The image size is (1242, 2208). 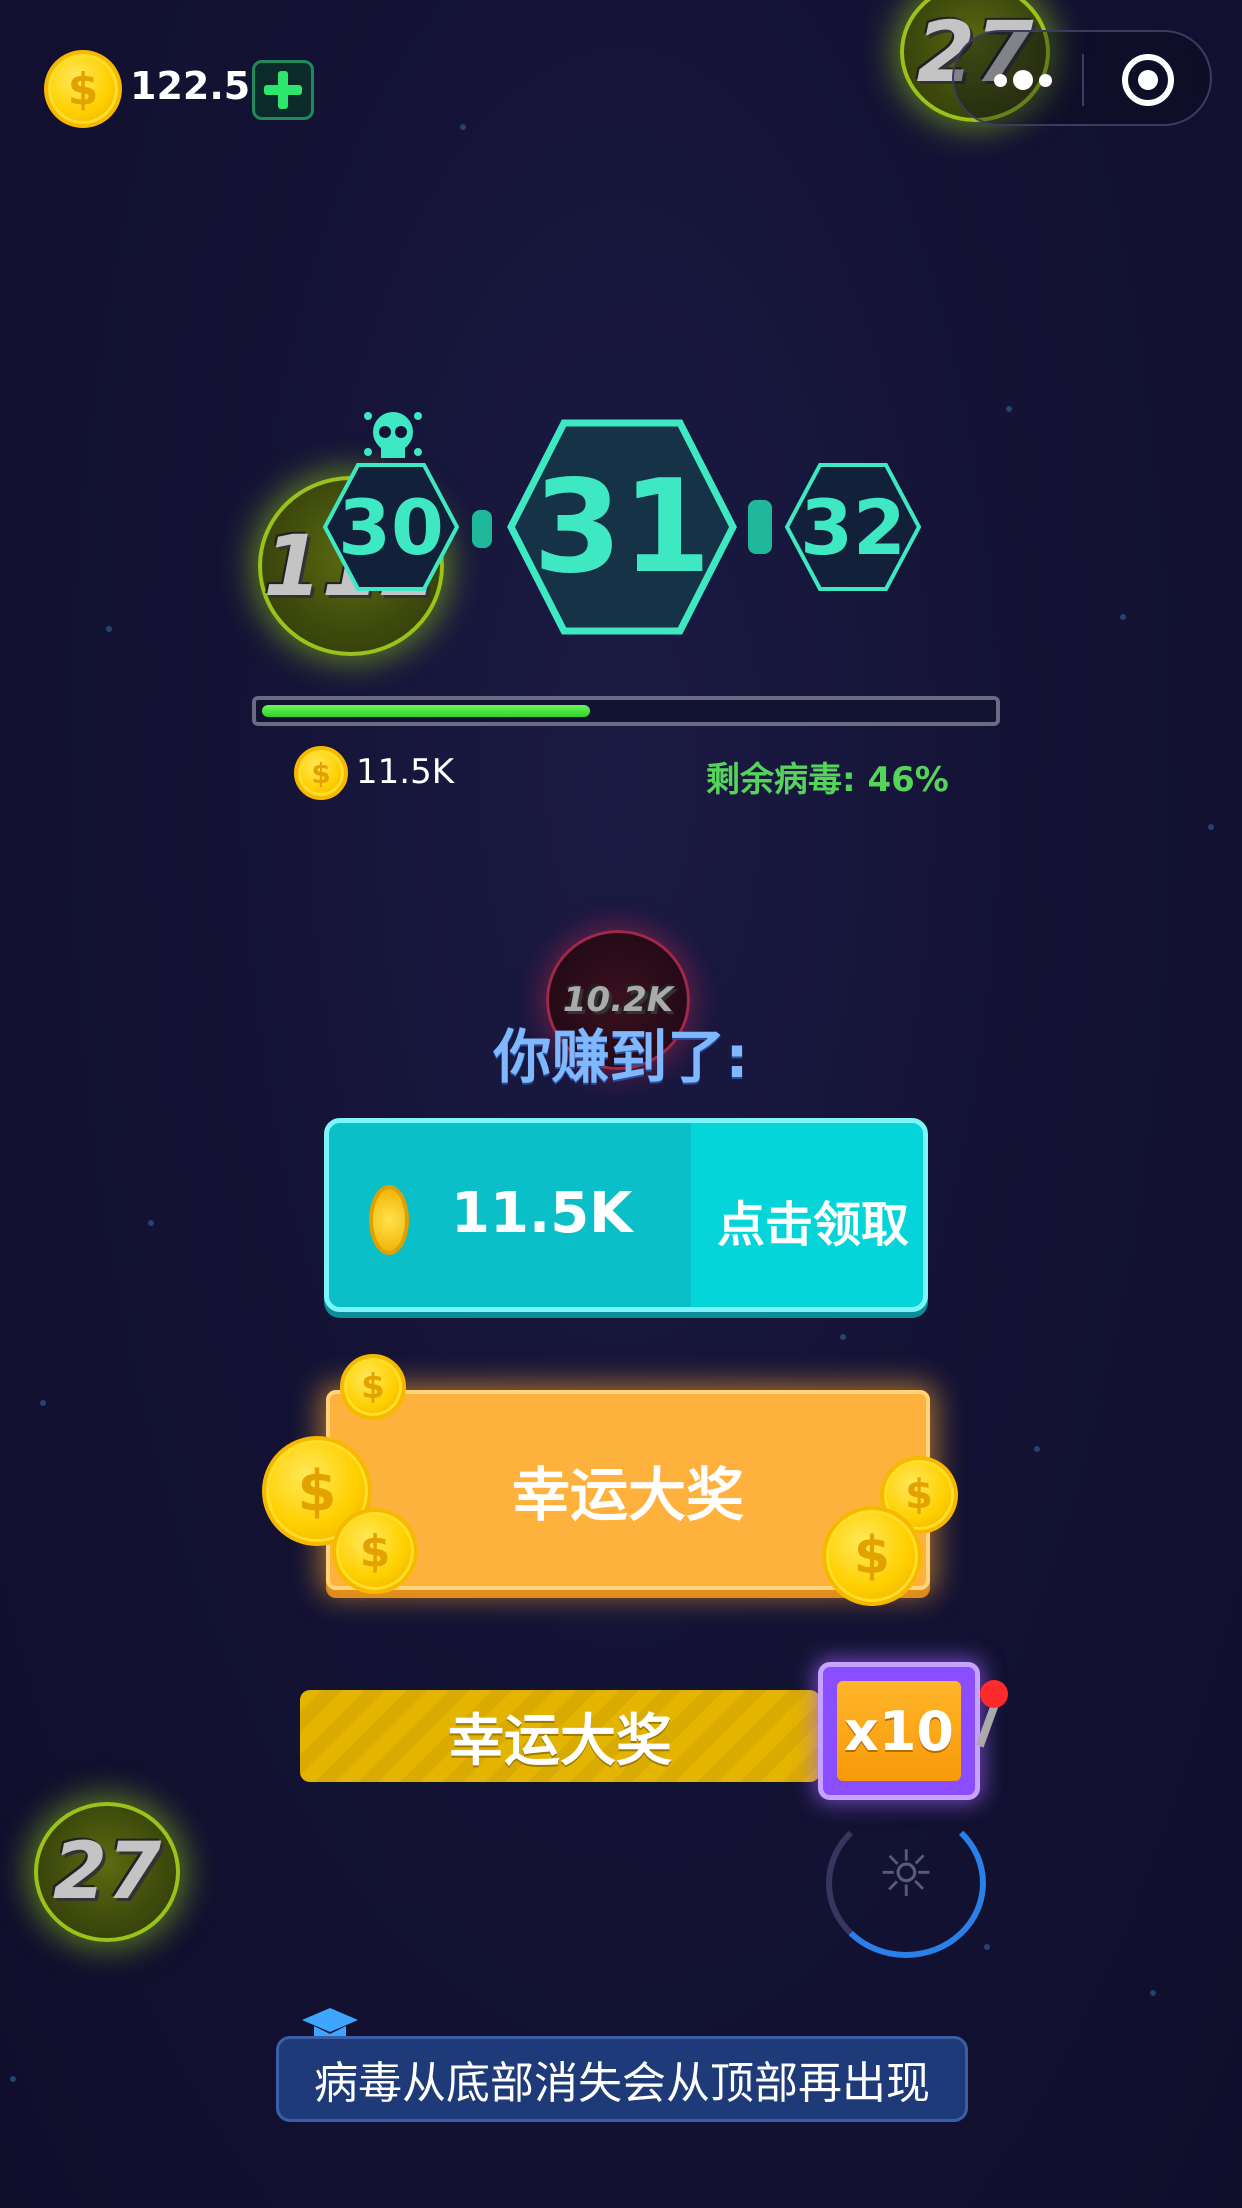 What do you see at coordinates (426, 711) in the screenshot?
I see `progress-fill` at bounding box center [426, 711].